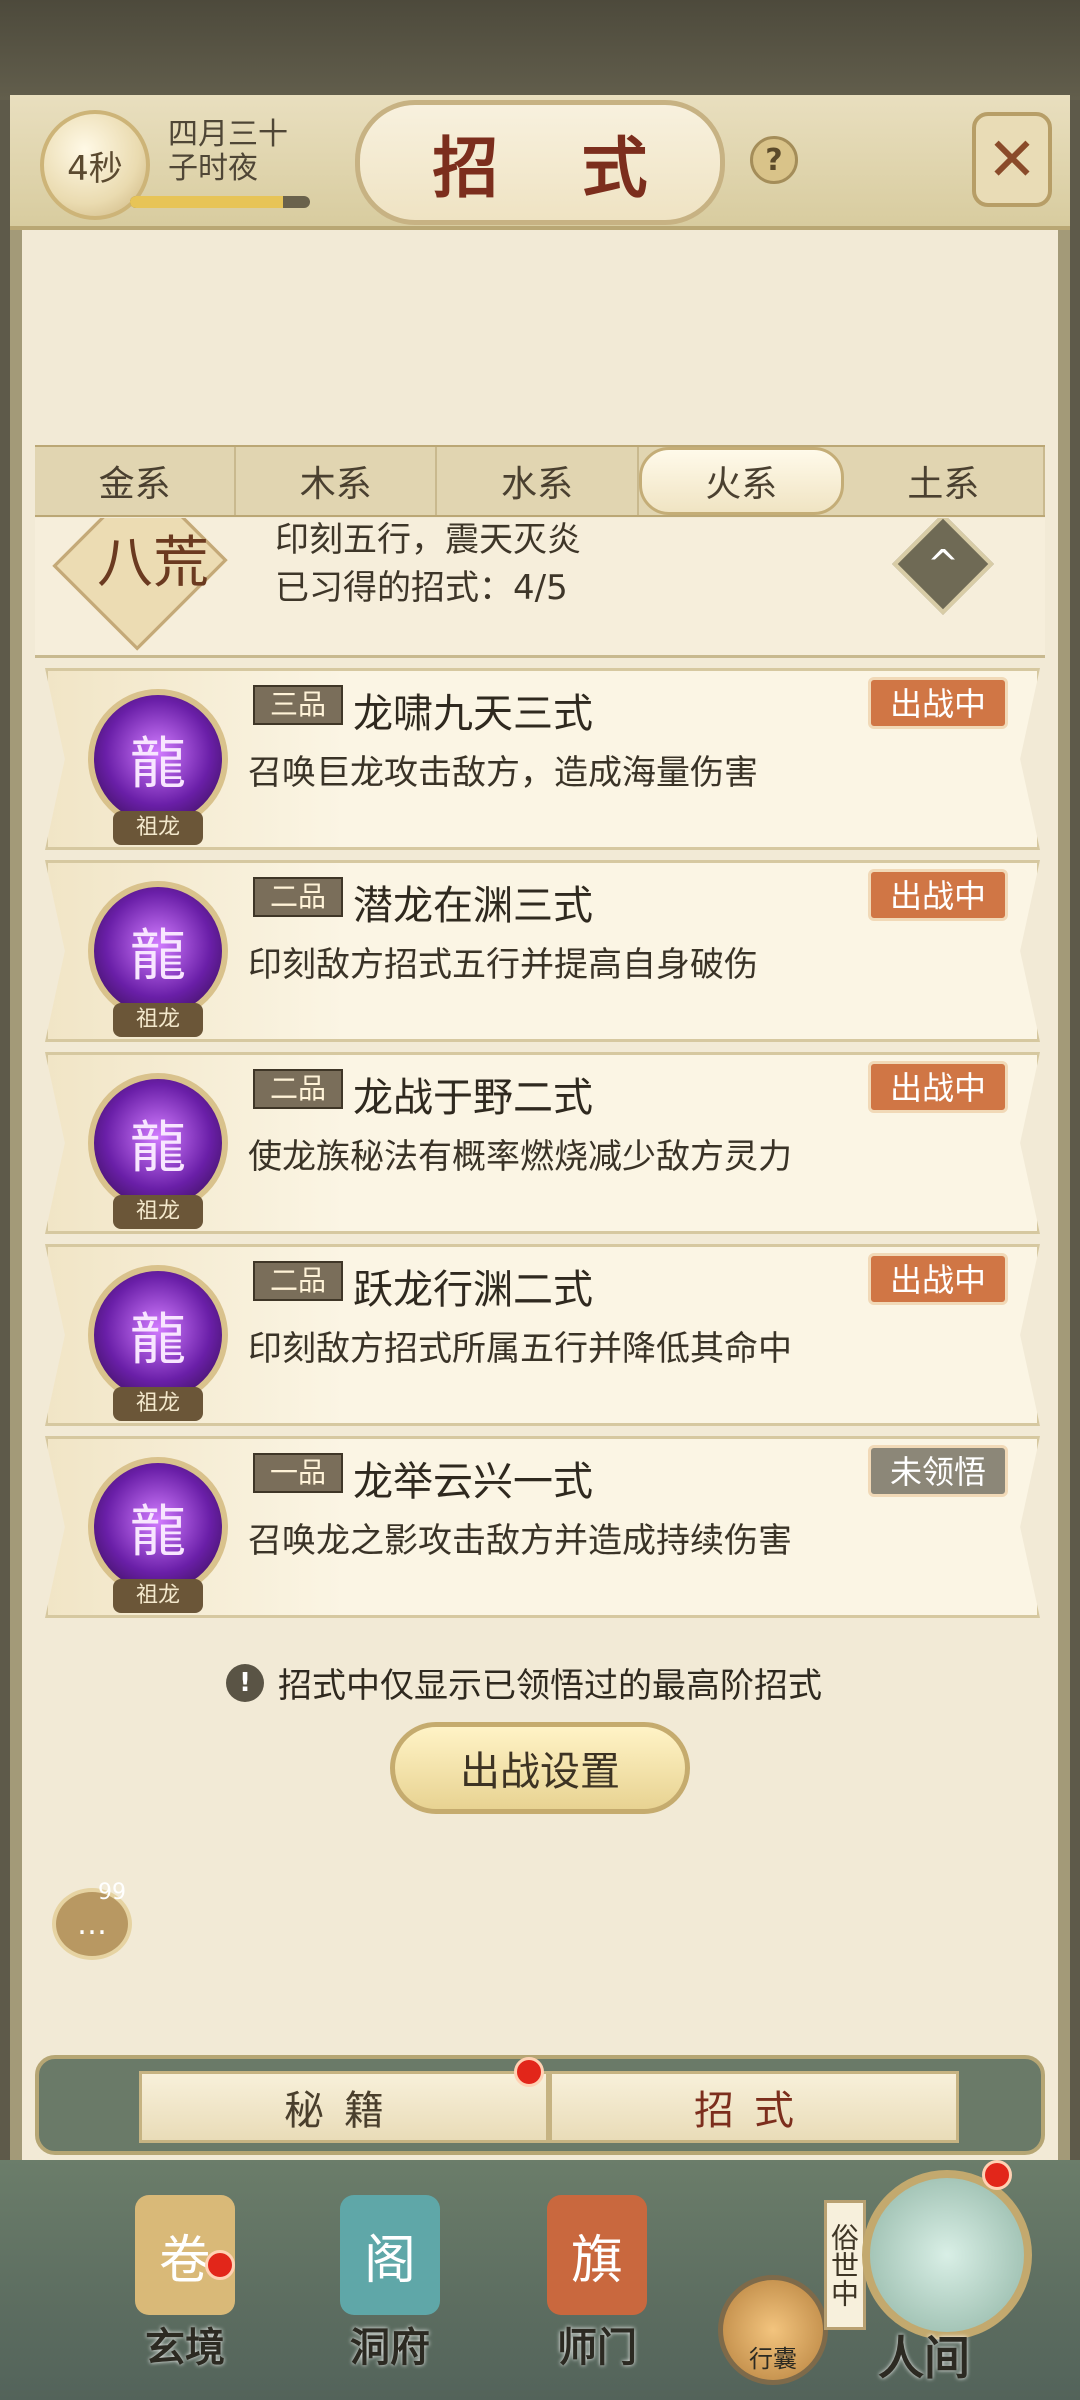 This screenshot has width=1080, height=2400. Describe the element at coordinates (245, 1682) in the screenshot. I see `exclamation-icon: !` at that location.